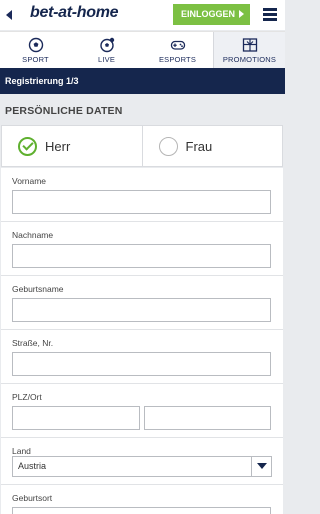 Image resolution: width=320 pixels, height=514 pixels. What do you see at coordinates (141, 310) in the screenshot?
I see `geburtsname-input` at bounding box center [141, 310].